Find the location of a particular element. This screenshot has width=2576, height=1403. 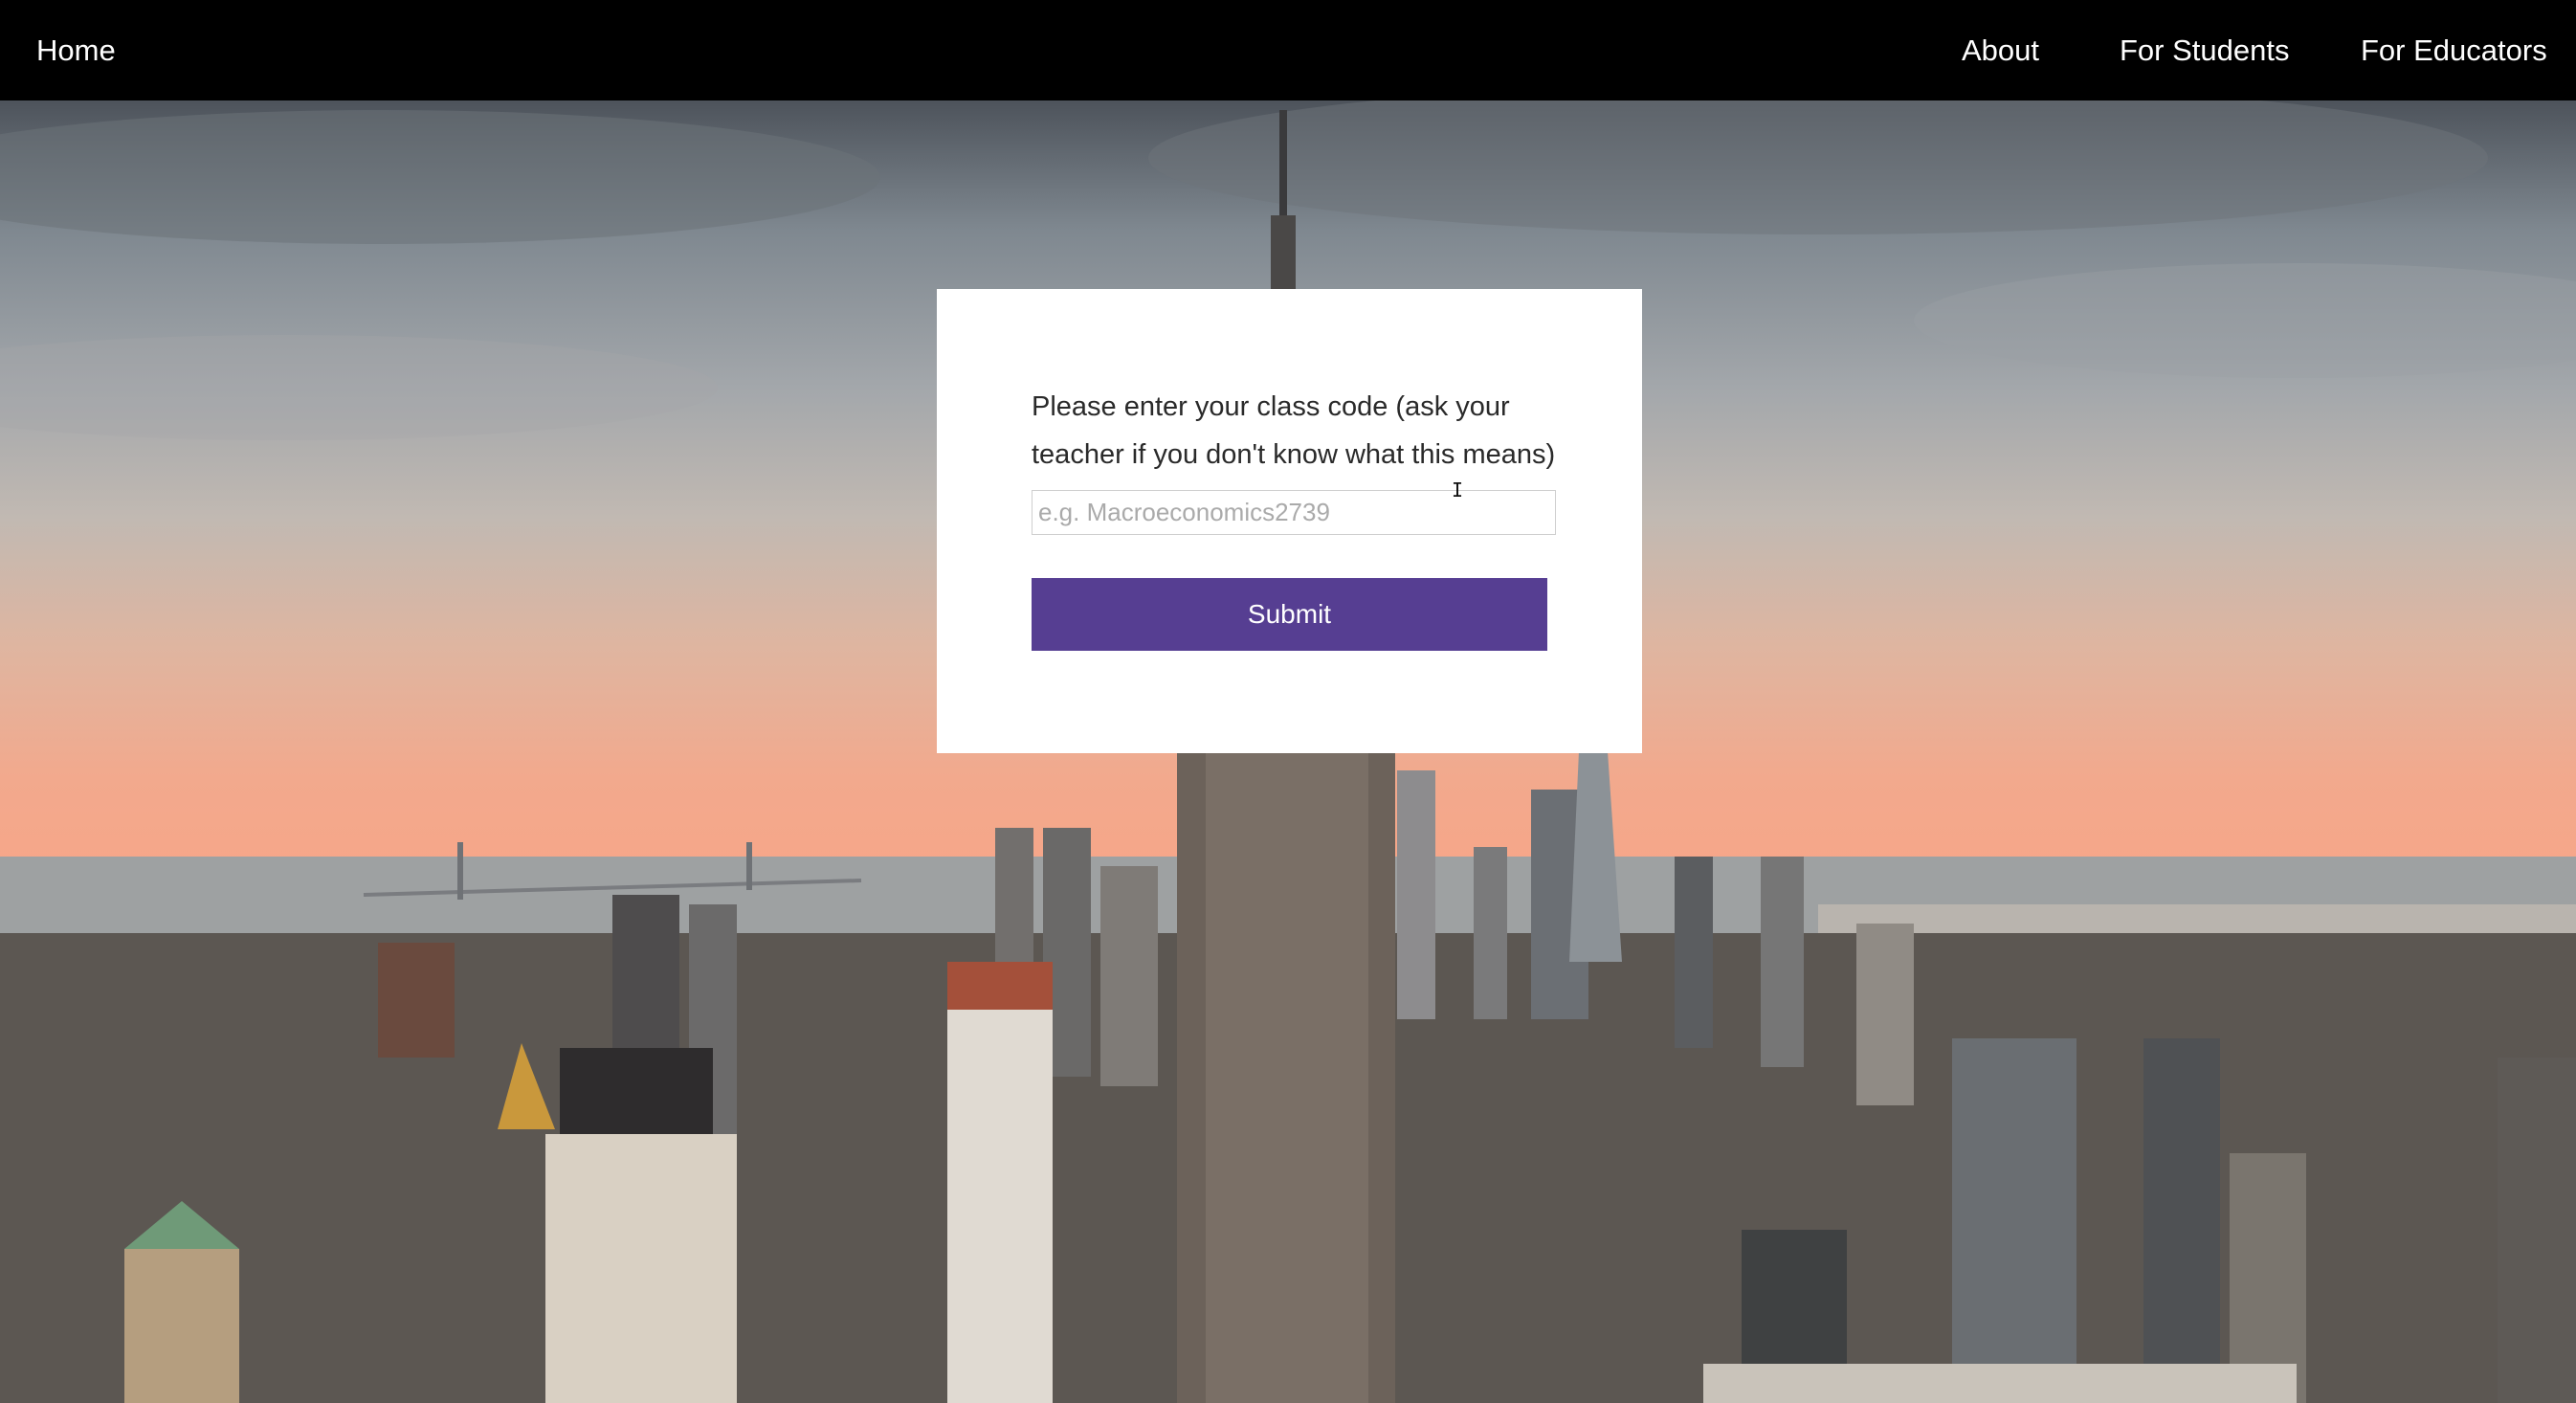

top-navbar: Home About For Students For Educators is located at coordinates (1288, 50).